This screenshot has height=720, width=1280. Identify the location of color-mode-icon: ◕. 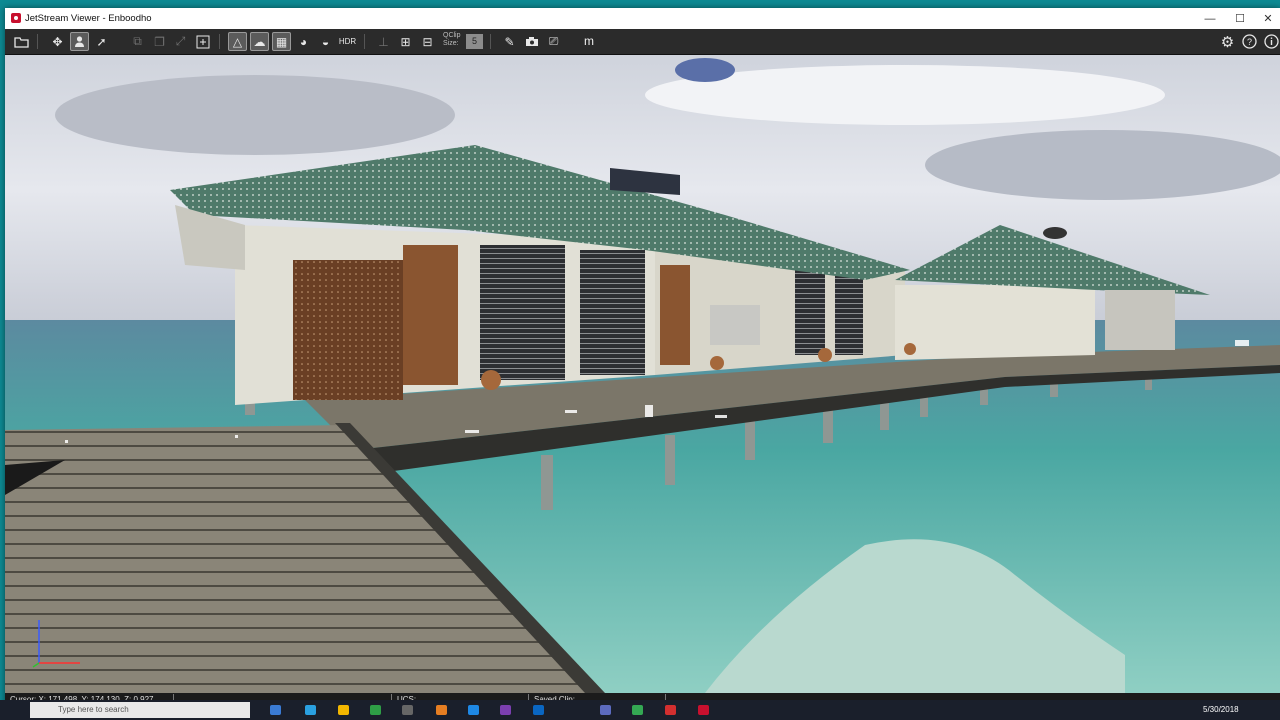
(303, 41).